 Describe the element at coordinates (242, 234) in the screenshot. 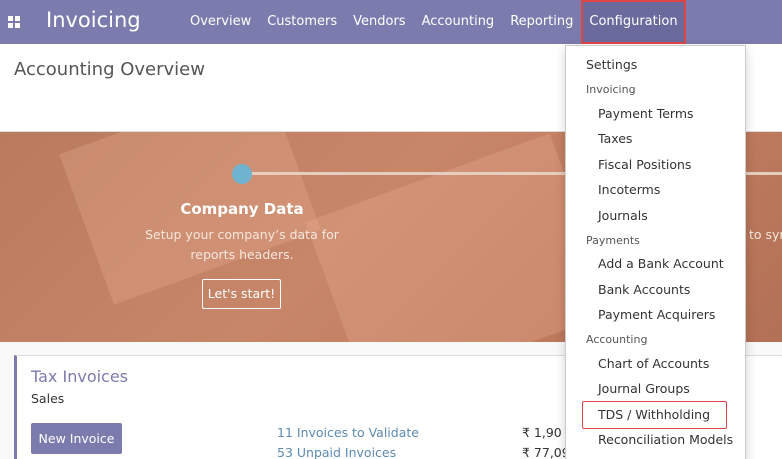

I see `step-desc-line: Setup your company’s data for` at that location.